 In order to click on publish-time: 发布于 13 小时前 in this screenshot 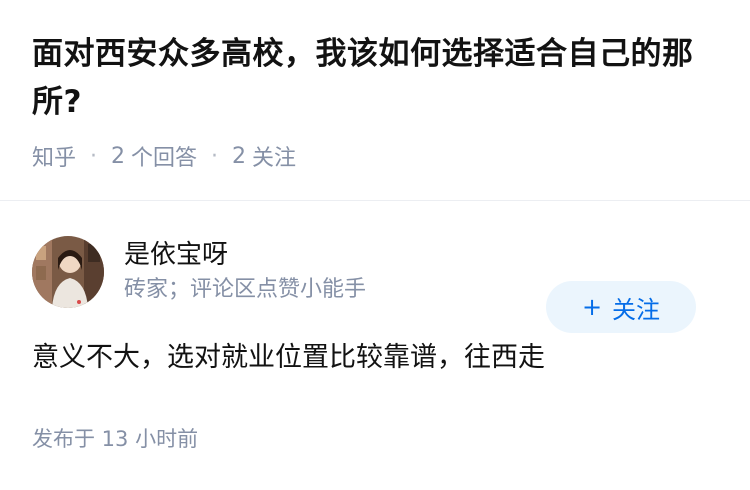, I will do `click(115, 439)`.